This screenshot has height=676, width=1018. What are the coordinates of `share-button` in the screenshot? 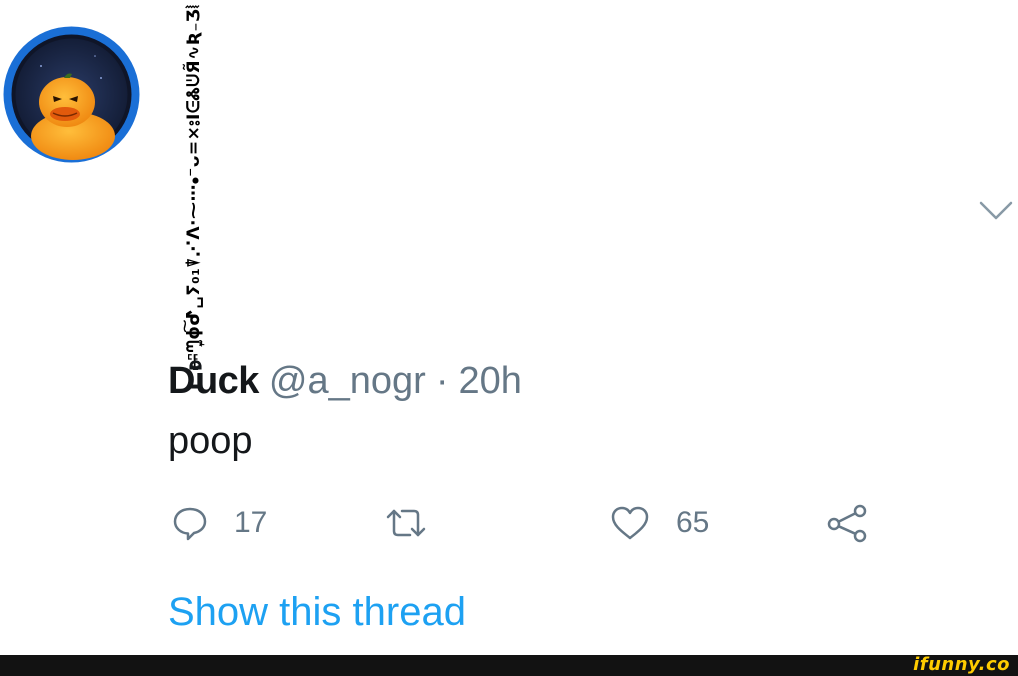 It's located at (848, 523).